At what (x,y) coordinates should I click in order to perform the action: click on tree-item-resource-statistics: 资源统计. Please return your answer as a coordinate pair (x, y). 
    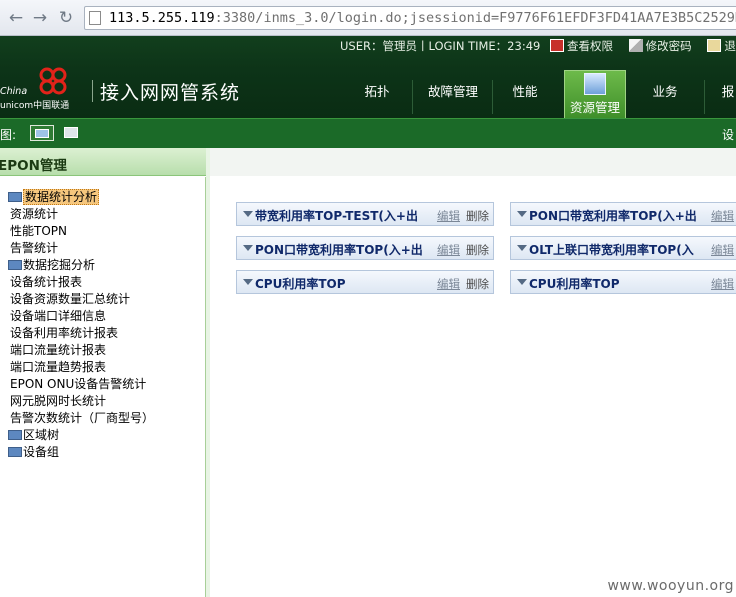
    Looking at the image, I should click on (82, 214).